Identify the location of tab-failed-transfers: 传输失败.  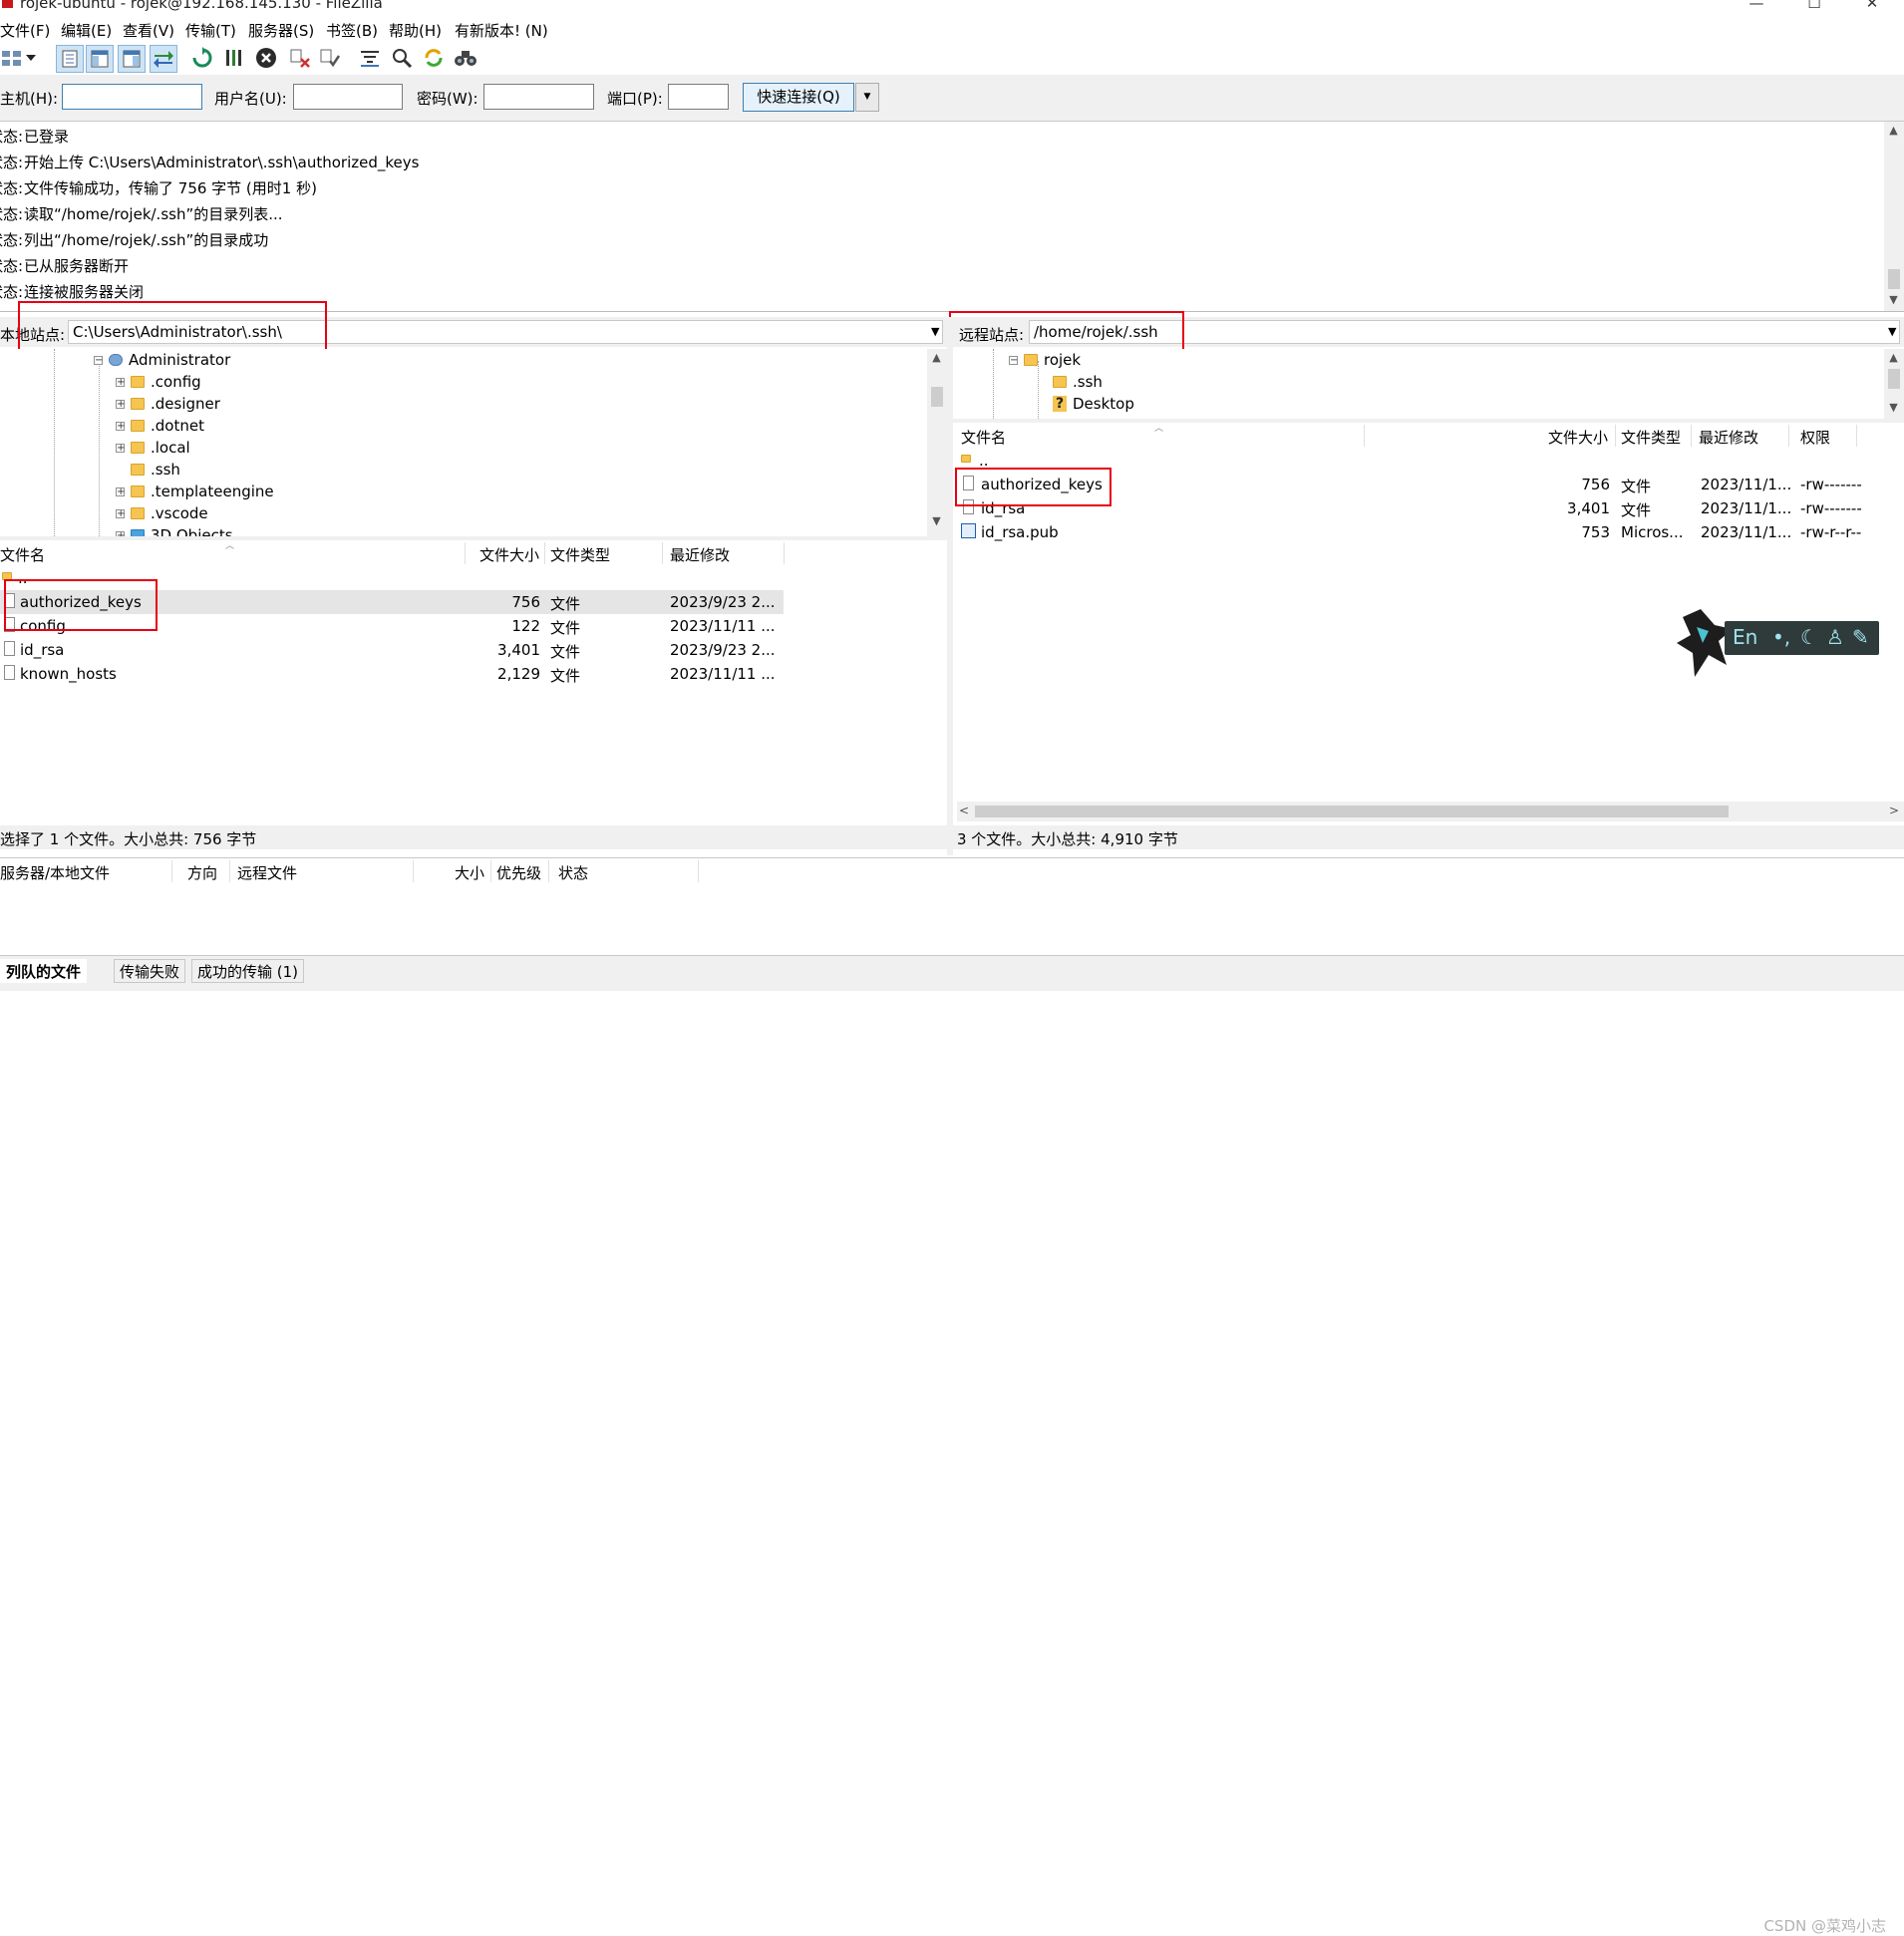
(150, 971).